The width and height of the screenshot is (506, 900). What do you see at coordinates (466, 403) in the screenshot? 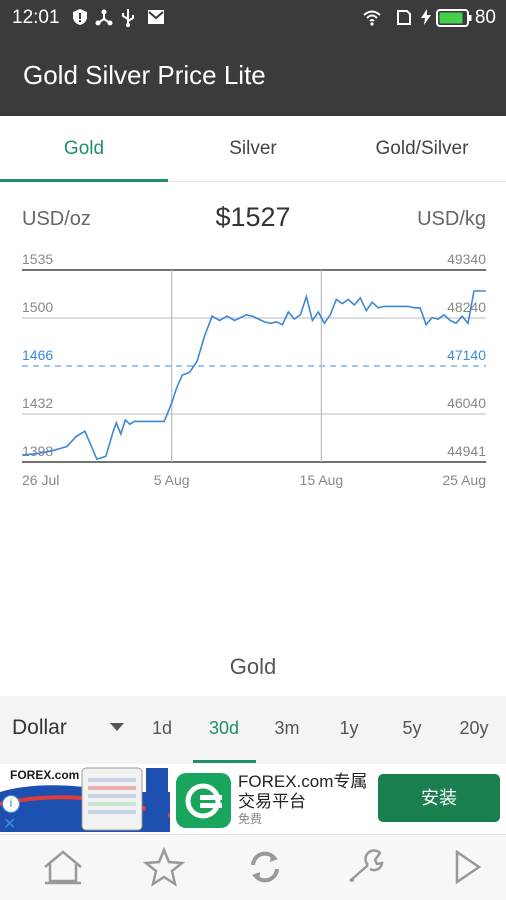
I see `y-tick-right: 46040` at bounding box center [466, 403].